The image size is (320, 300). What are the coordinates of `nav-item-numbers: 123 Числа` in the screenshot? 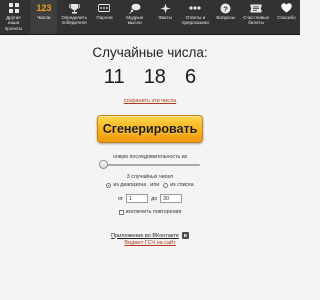 It's located at (44, 17).